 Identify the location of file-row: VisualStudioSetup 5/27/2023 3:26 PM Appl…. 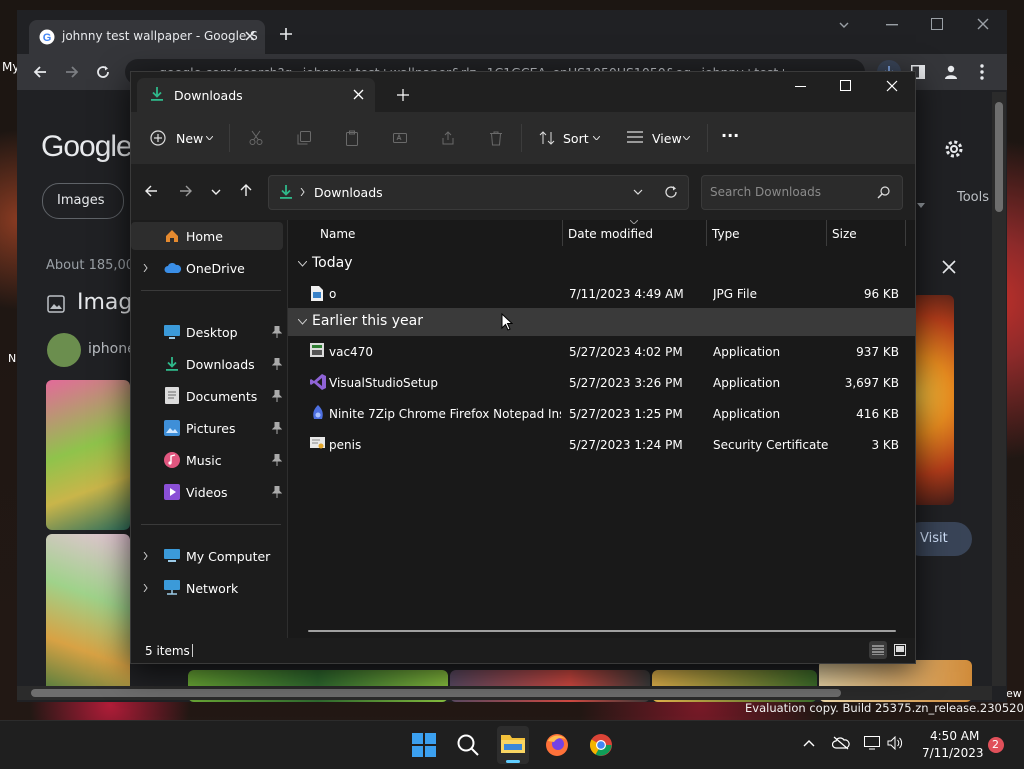
(601, 383).